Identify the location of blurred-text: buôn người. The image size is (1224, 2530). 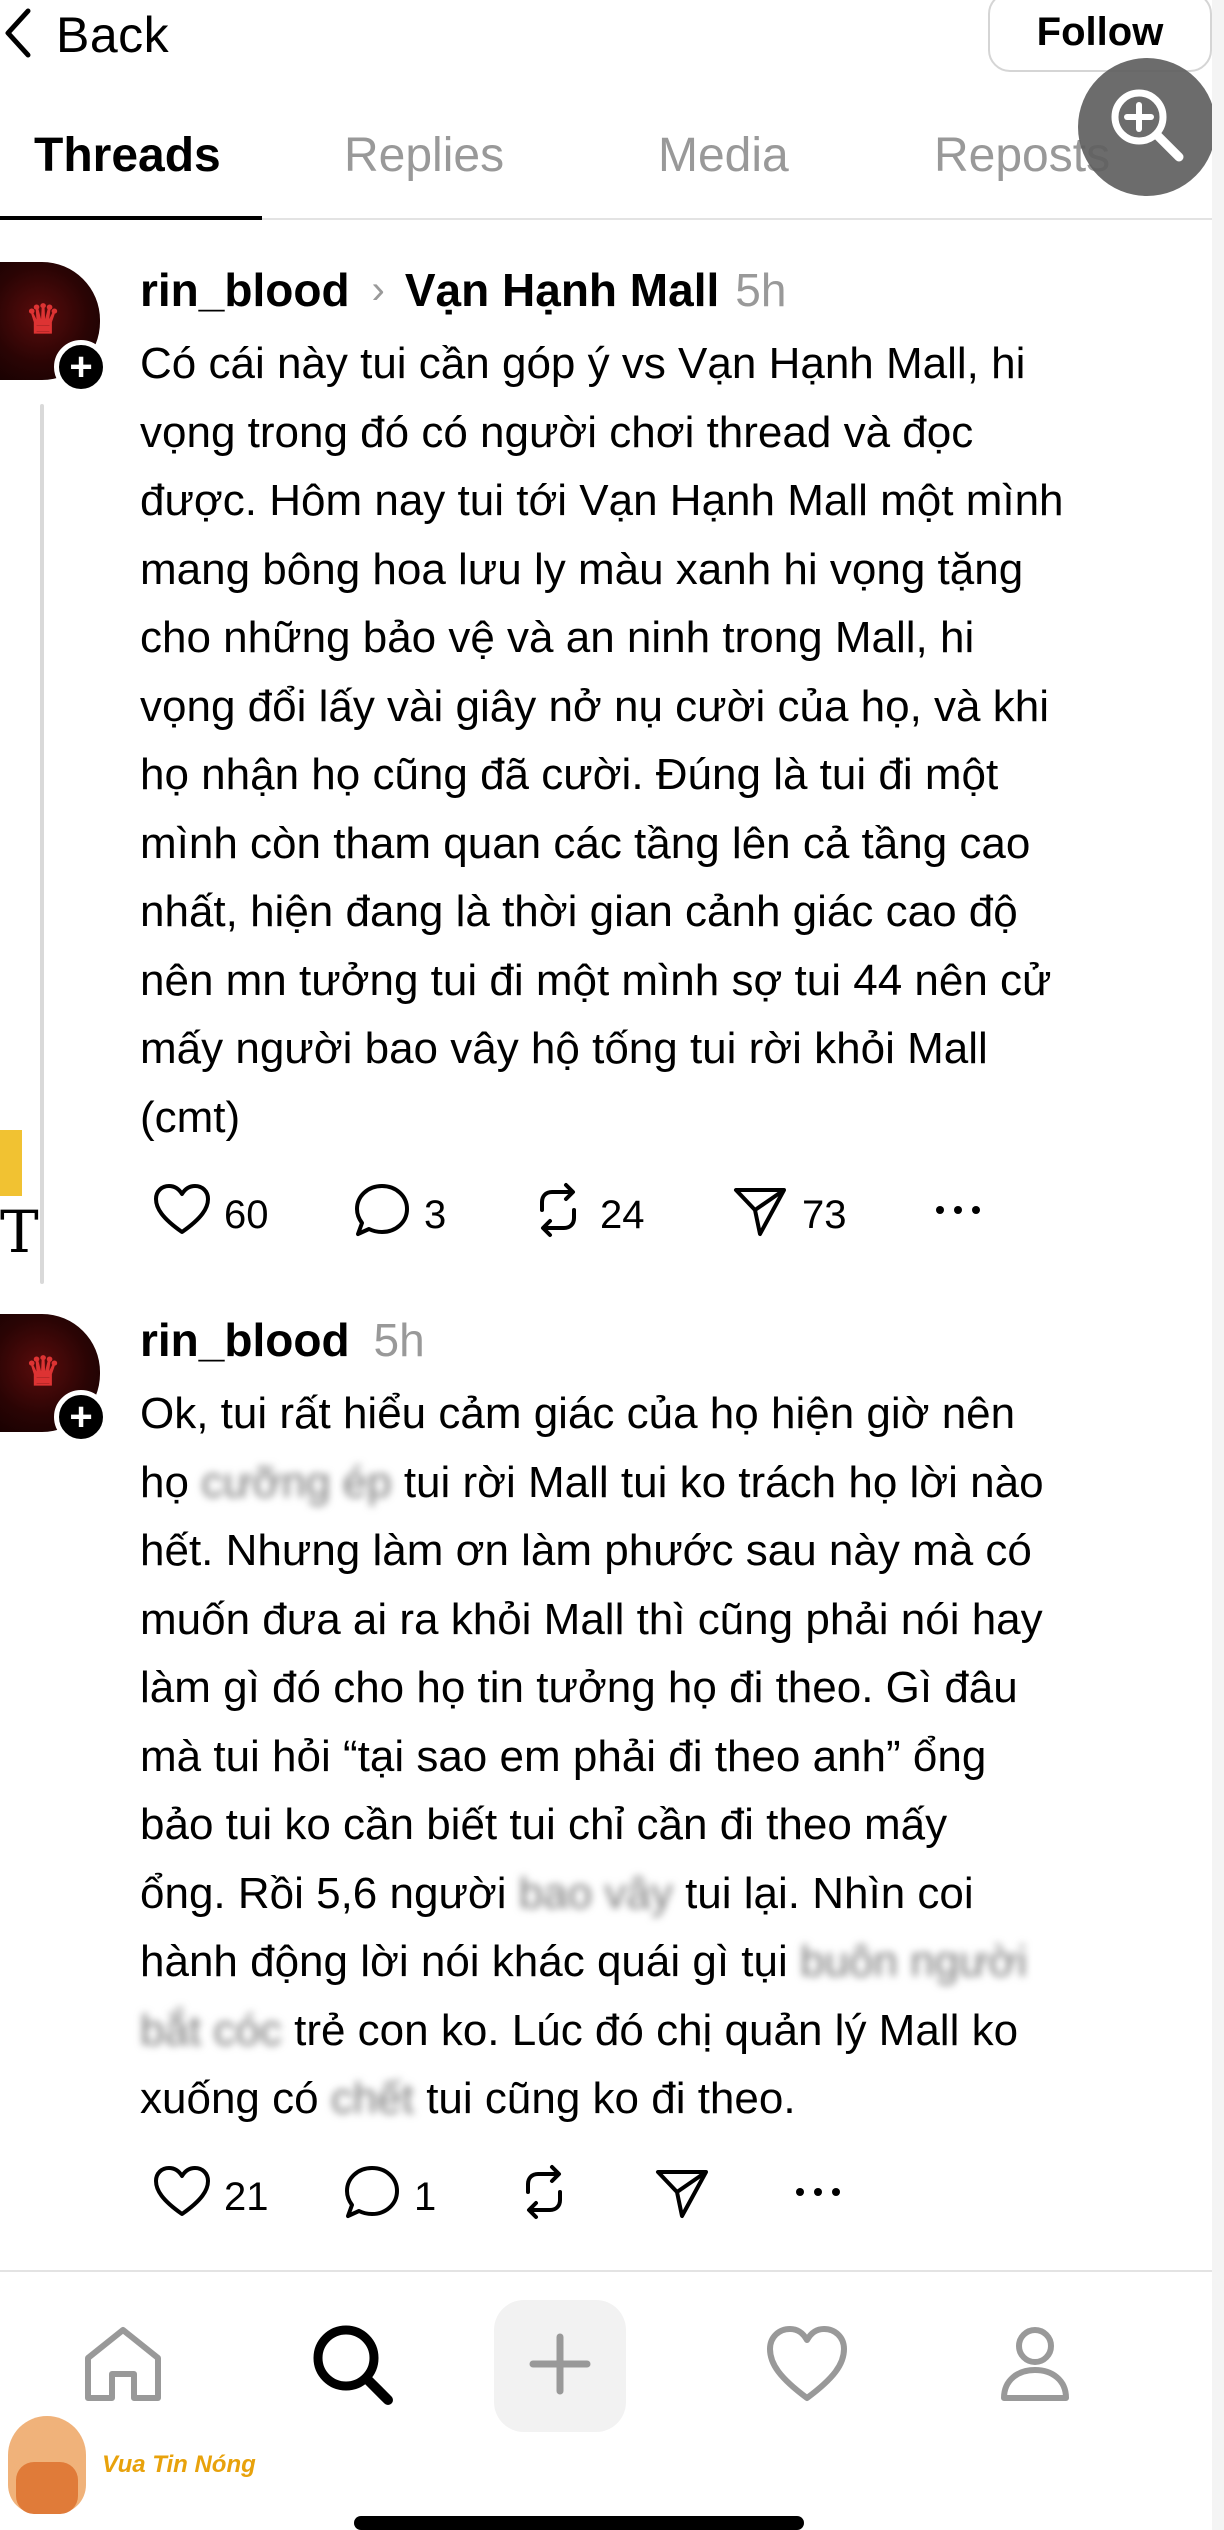
(913, 1961).